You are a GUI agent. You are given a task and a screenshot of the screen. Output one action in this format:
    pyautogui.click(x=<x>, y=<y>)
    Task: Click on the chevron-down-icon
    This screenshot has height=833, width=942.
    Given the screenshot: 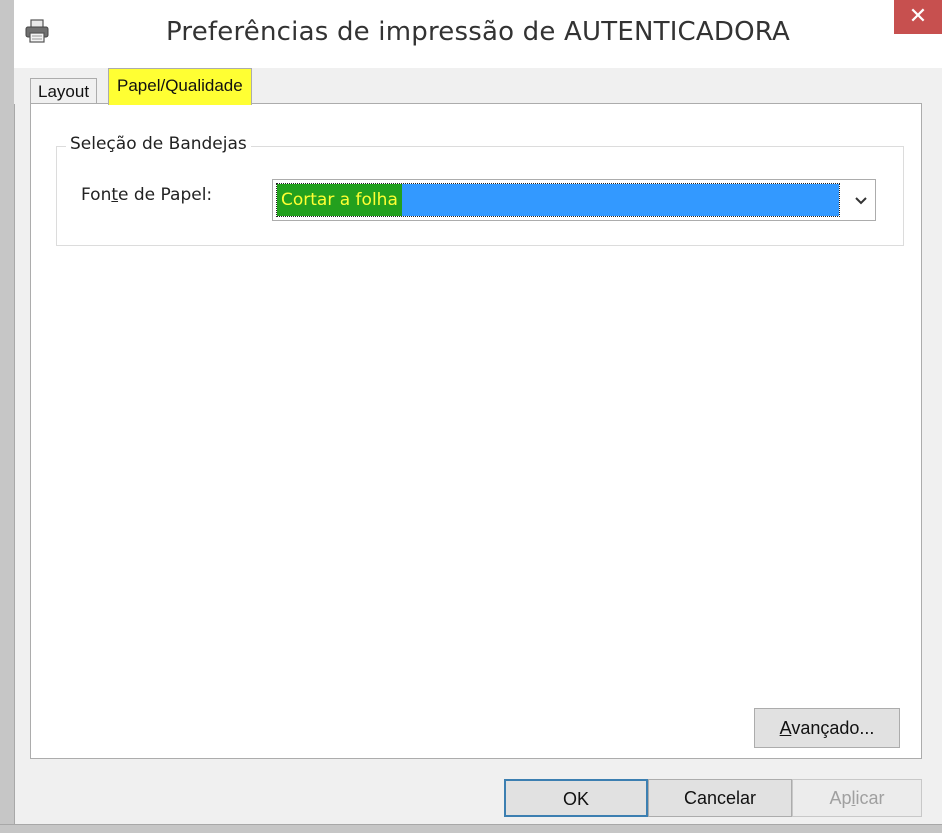 What is the action you would take?
    pyautogui.click(x=861, y=200)
    